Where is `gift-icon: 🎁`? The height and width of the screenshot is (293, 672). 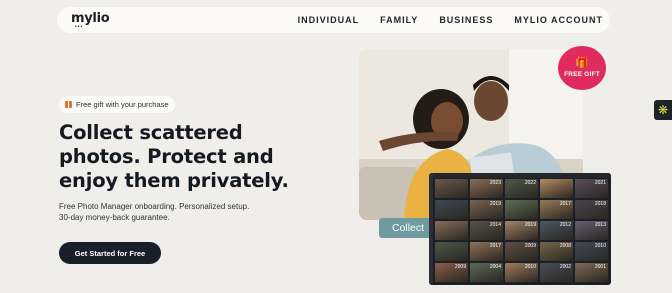 gift-icon: 🎁 is located at coordinates (582, 63).